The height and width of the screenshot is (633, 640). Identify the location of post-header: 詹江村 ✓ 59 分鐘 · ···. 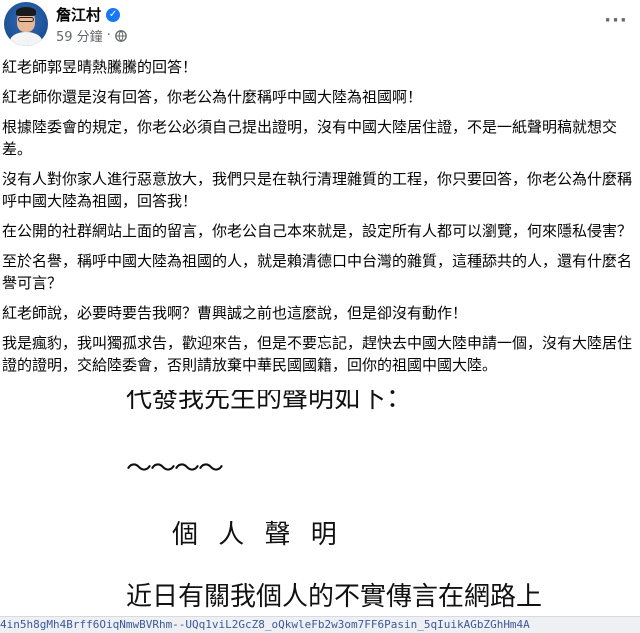
(320, 26).